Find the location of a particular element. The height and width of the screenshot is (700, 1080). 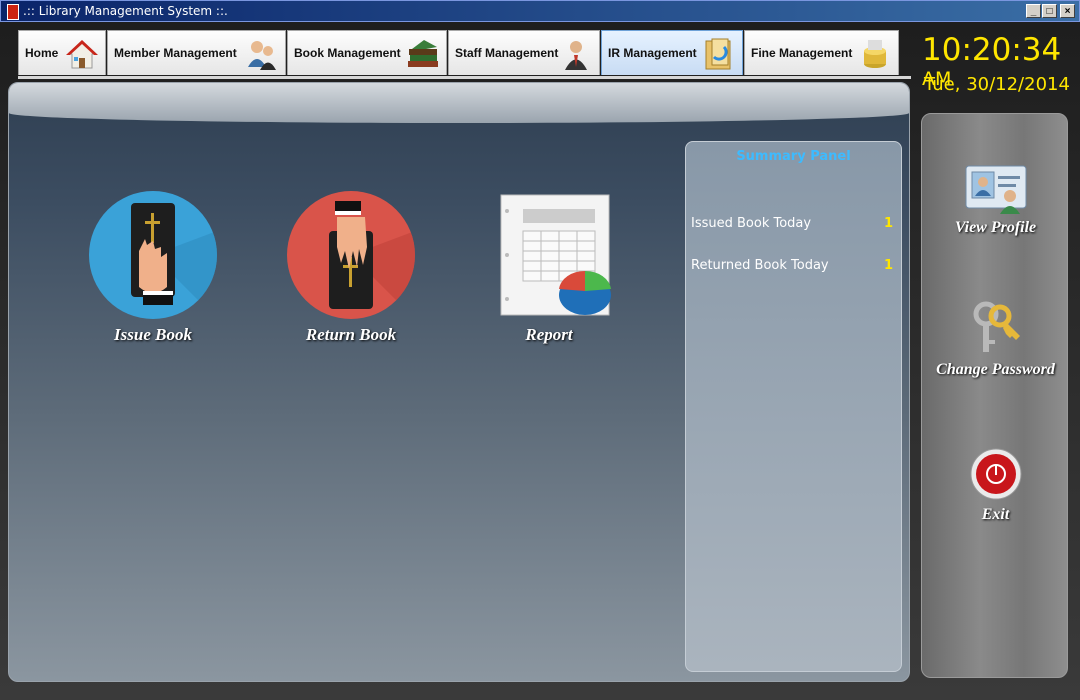

app-icon is located at coordinates (13, 12).